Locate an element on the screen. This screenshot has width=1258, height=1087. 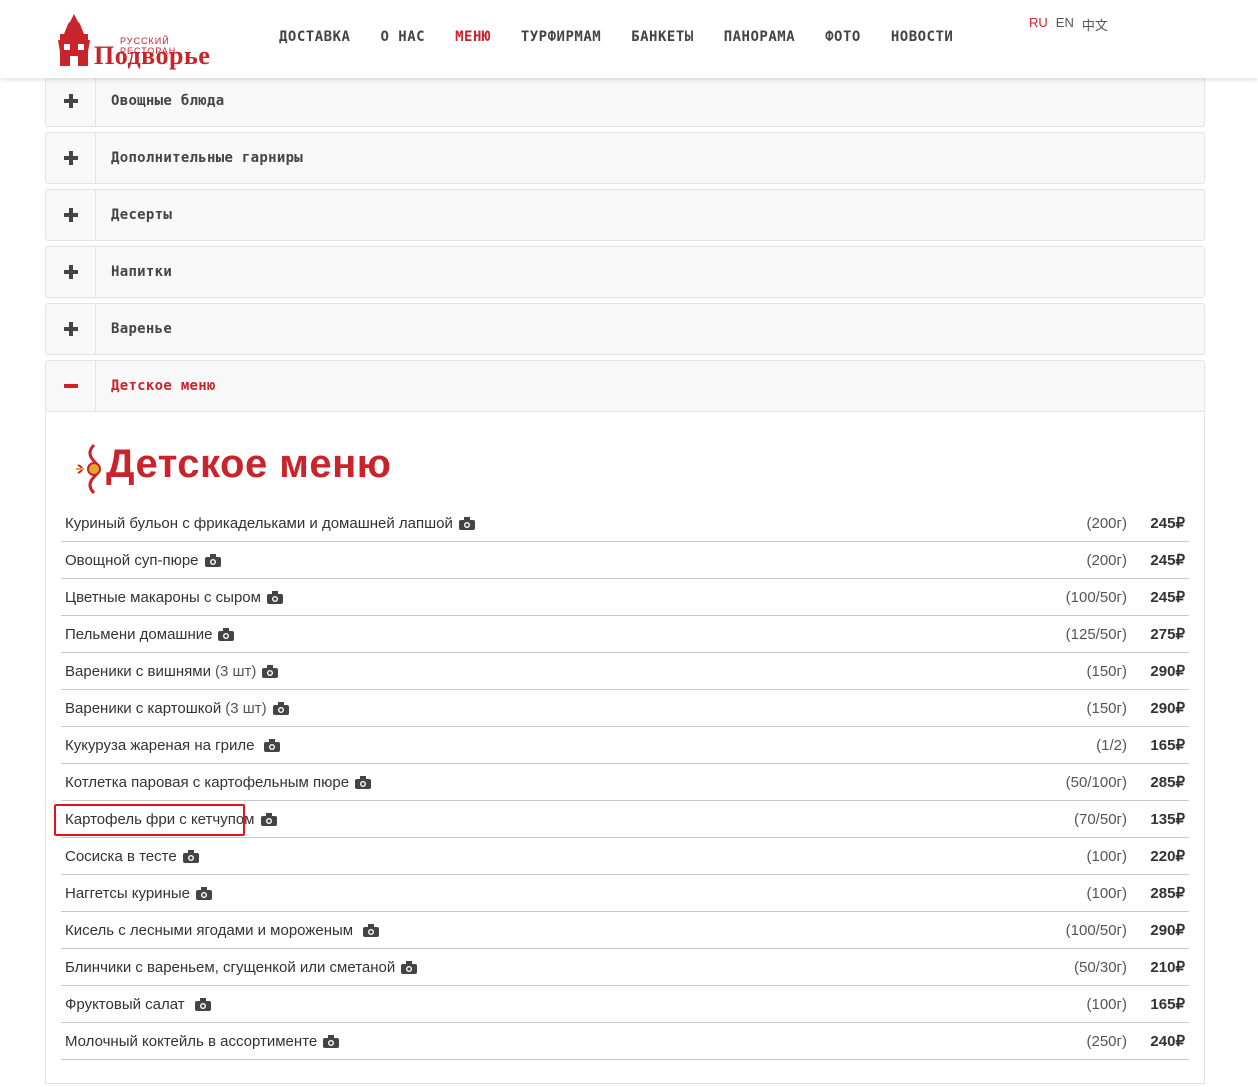
item-weight: (50/30г) is located at coordinates (1100, 967).